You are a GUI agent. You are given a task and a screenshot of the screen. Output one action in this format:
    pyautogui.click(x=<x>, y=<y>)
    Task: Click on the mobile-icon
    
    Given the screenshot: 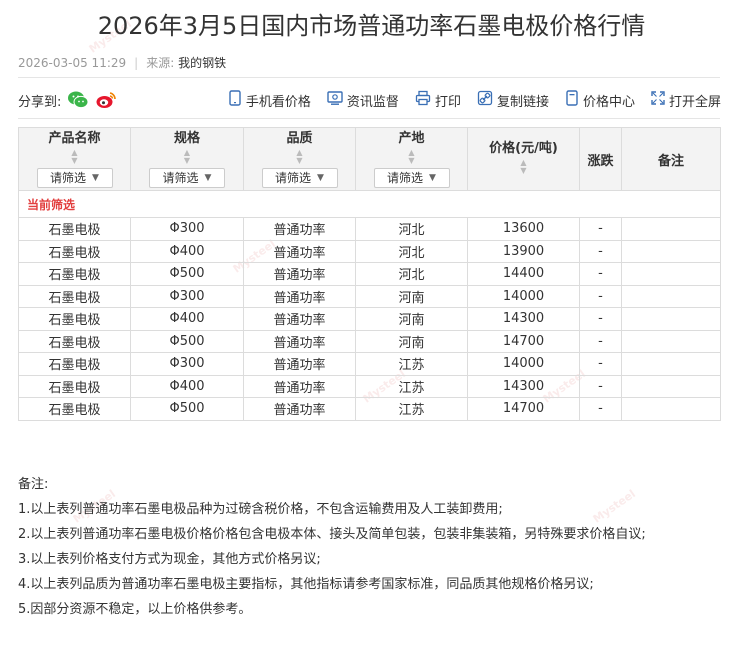 What is the action you would take?
    pyautogui.click(x=237, y=100)
    